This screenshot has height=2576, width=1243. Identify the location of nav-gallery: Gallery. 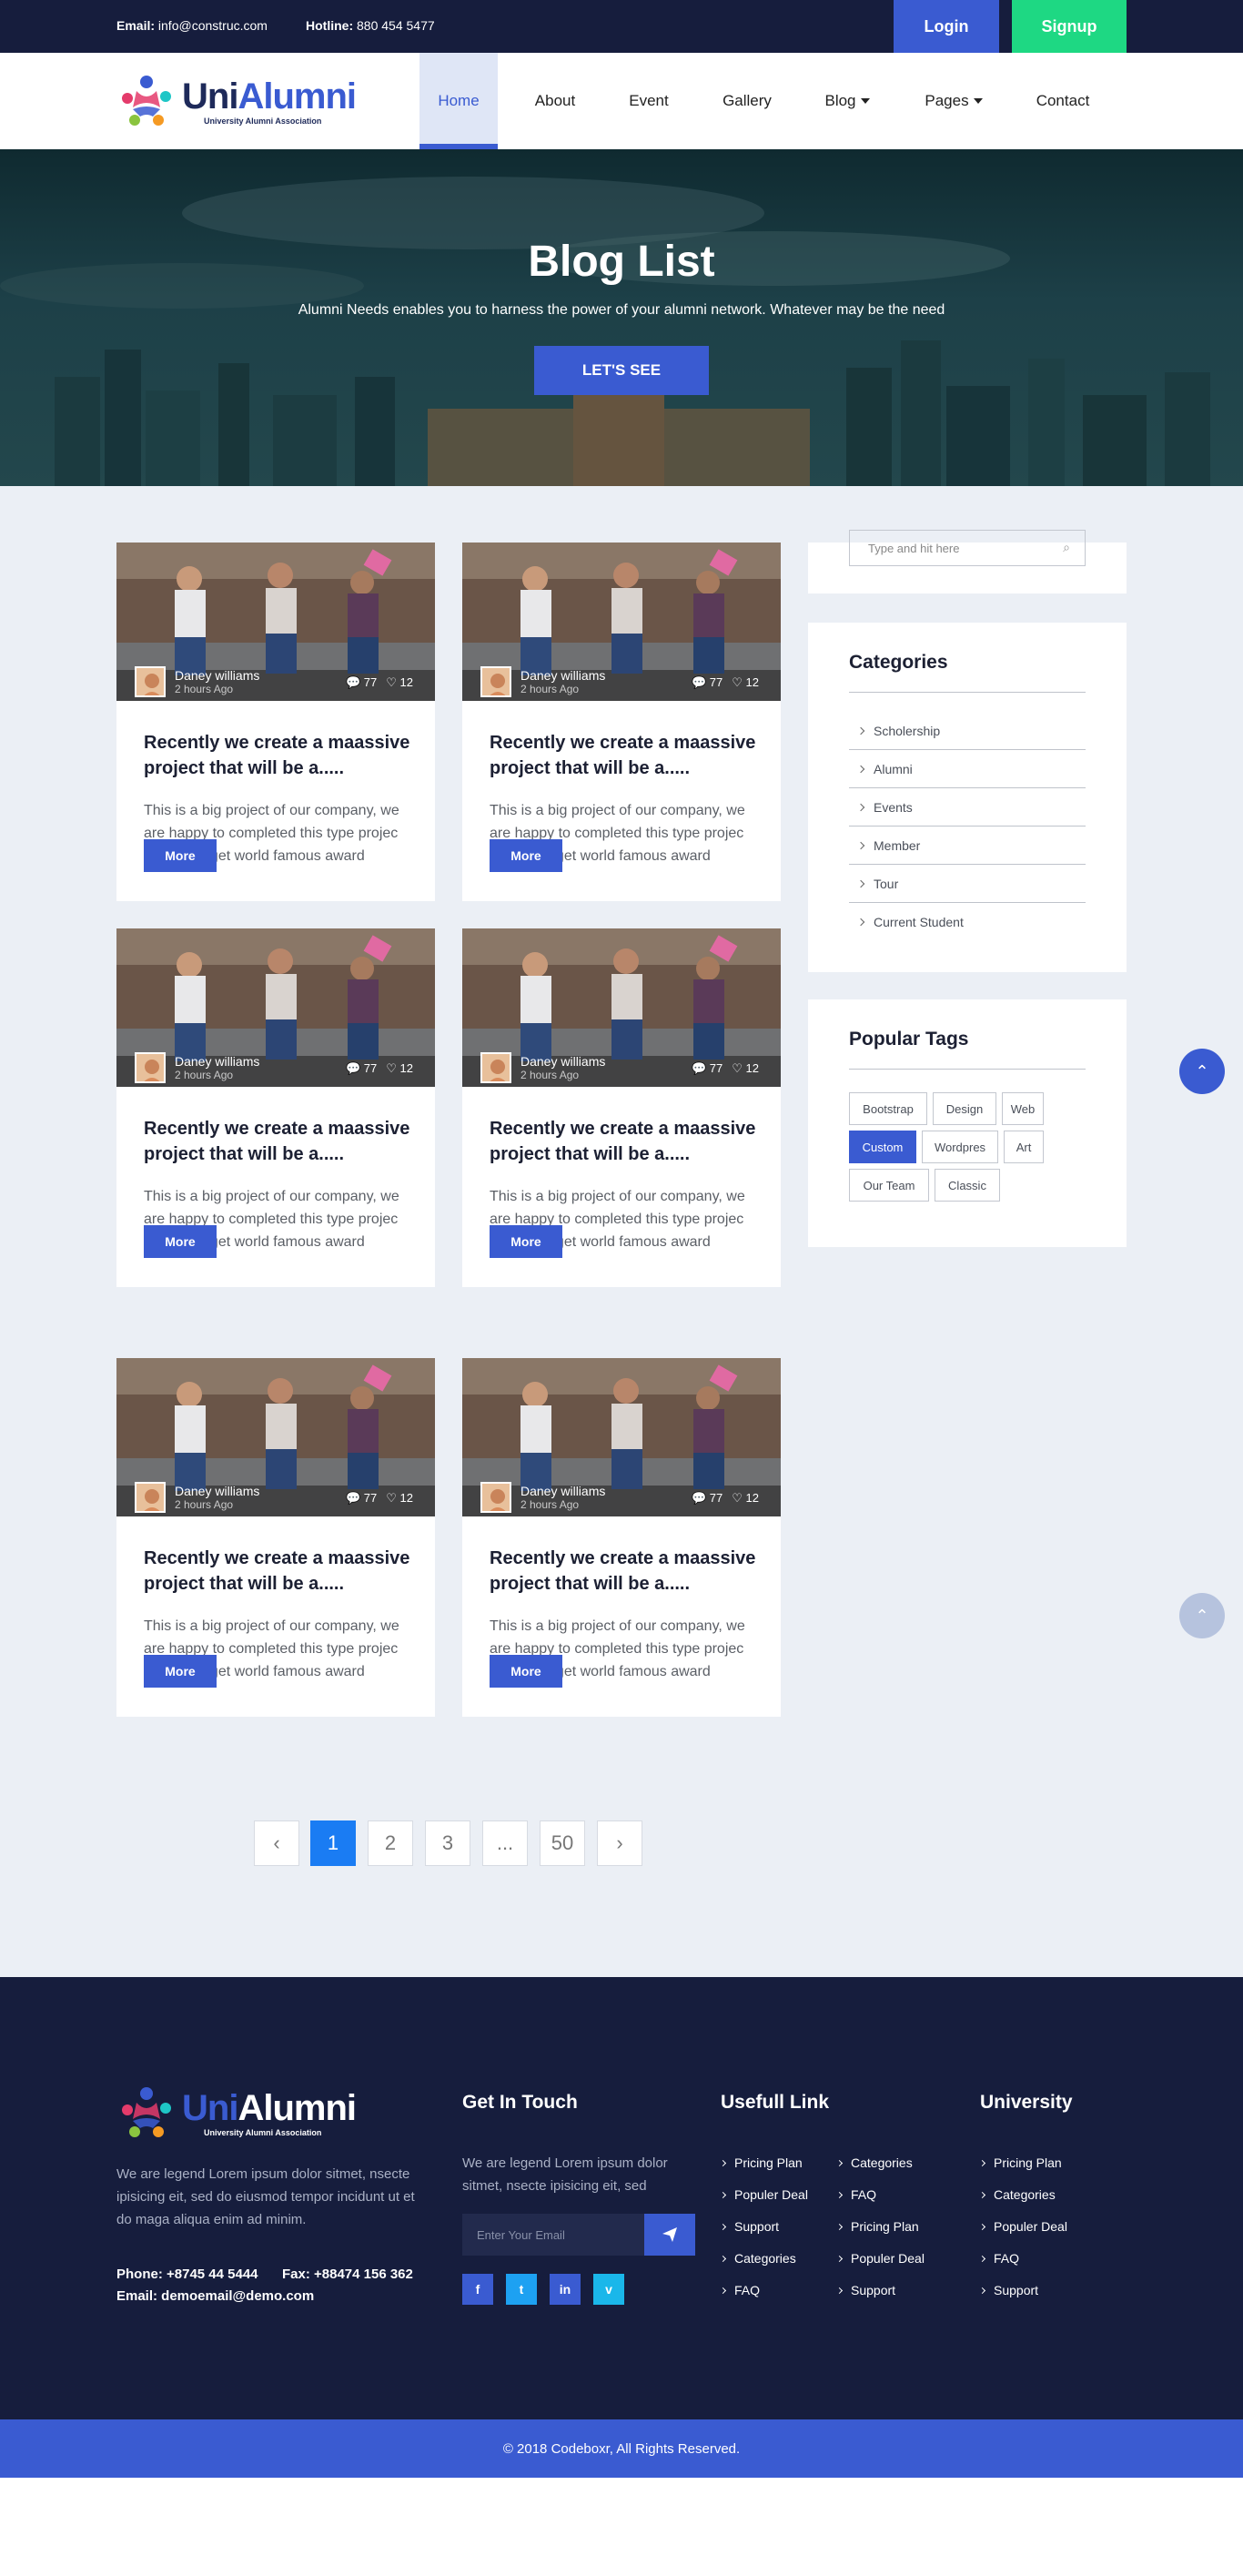
(747, 101).